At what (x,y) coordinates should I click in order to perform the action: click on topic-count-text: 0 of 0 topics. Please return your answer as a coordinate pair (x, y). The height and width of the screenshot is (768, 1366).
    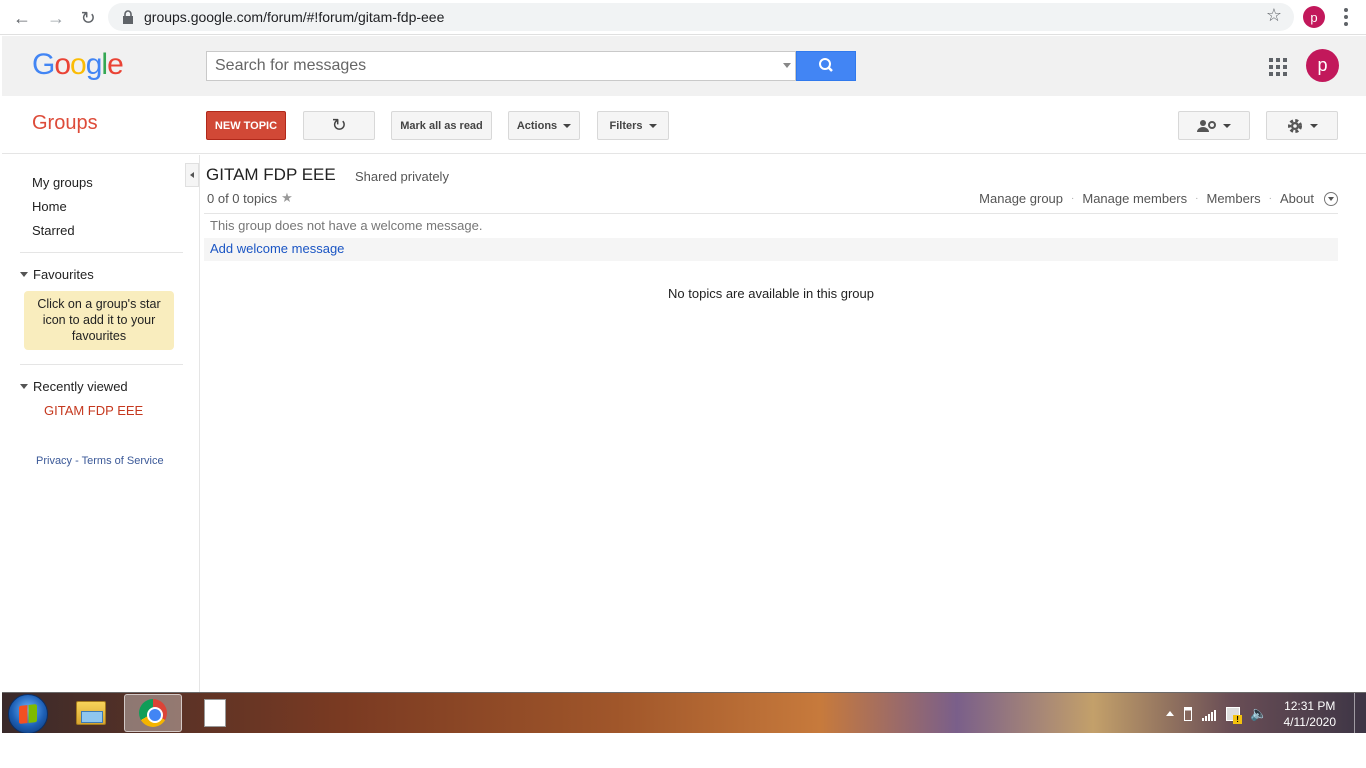
    Looking at the image, I should click on (242, 198).